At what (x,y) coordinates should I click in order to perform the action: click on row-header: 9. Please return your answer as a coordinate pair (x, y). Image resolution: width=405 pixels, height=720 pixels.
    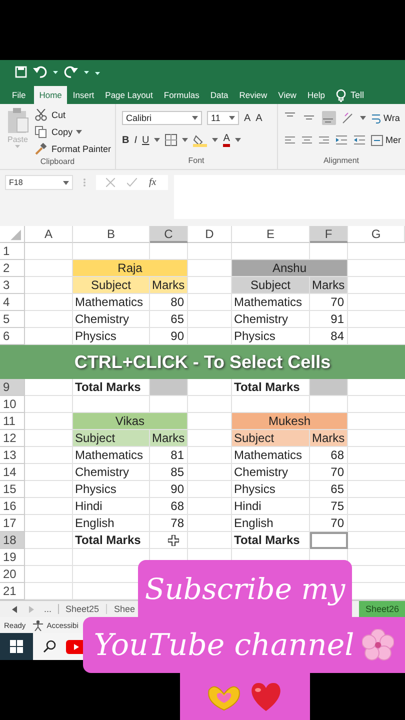
    Looking at the image, I should click on (12, 387).